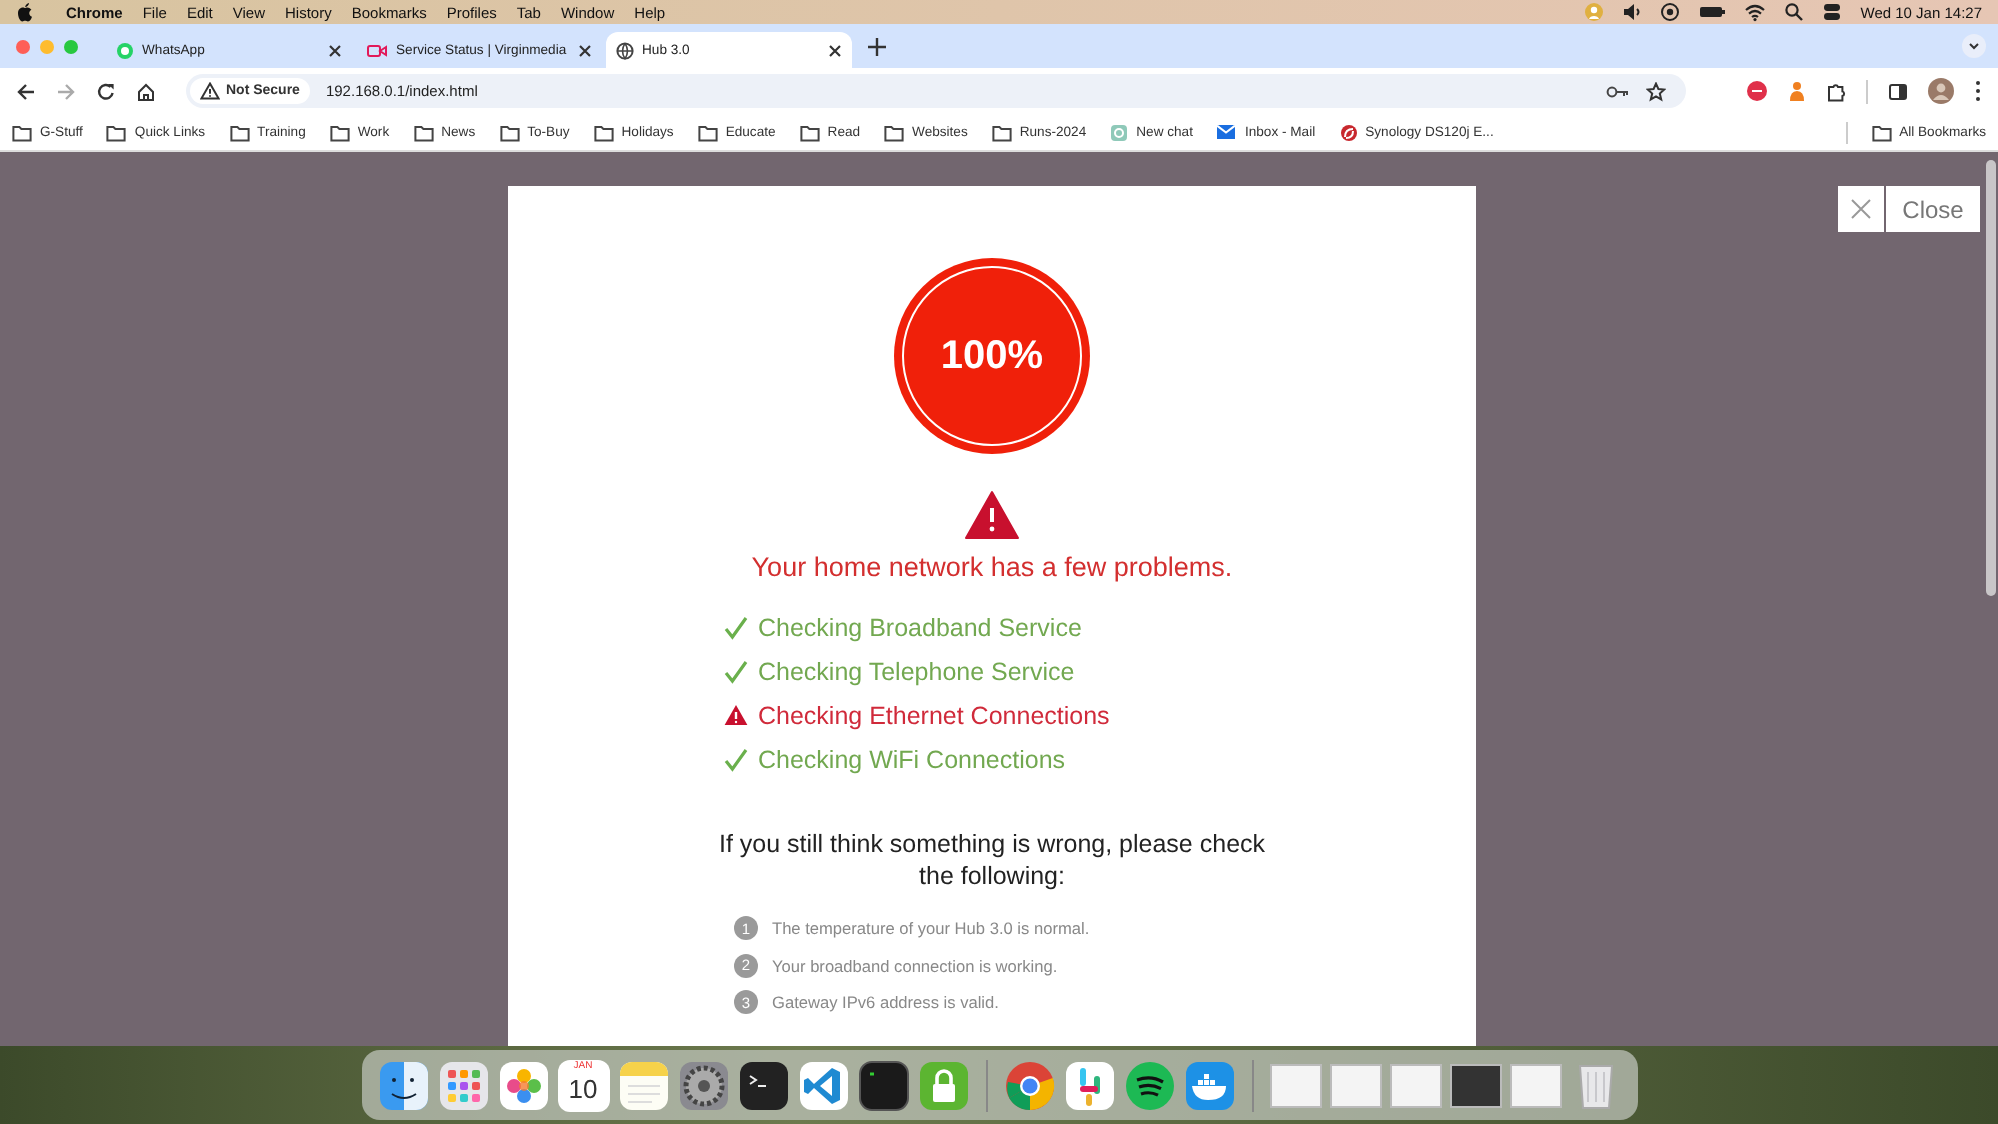 This screenshot has height=1124, width=1998. I want to click on no-entry-icon, so click(1757, 91).